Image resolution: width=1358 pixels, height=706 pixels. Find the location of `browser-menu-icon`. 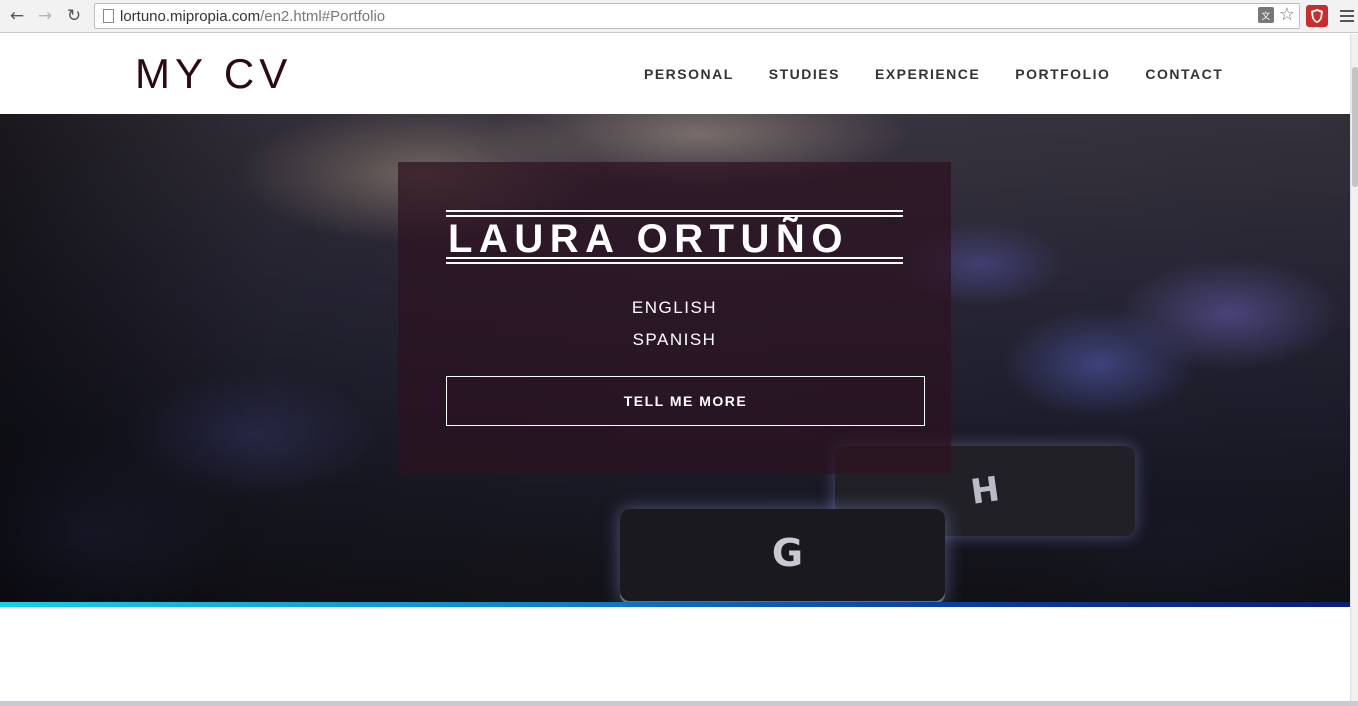

browser-menu-icon is located at coordinates (1347, 16).